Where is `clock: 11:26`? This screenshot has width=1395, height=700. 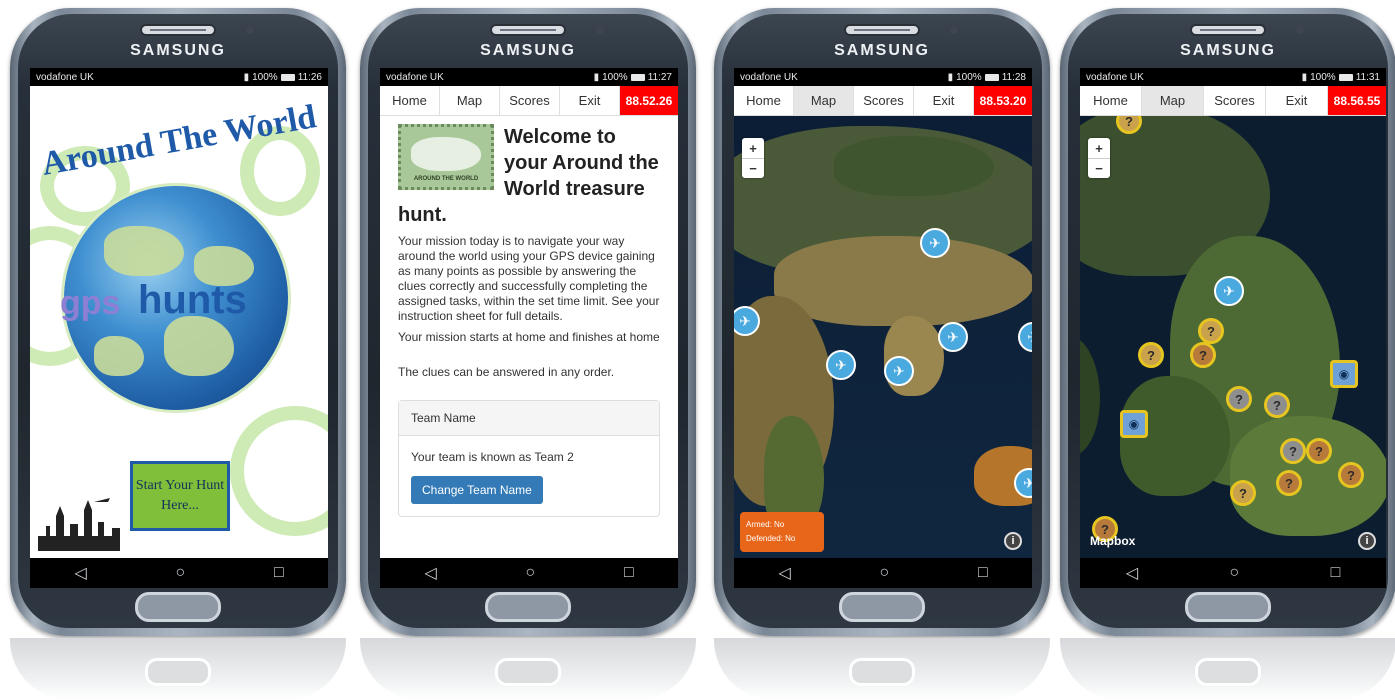 clock: 11:26 is located at coordinates (309, 77).